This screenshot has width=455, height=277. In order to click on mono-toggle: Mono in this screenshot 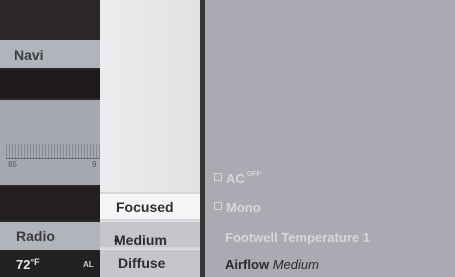, I will do `click(237, 207)`.